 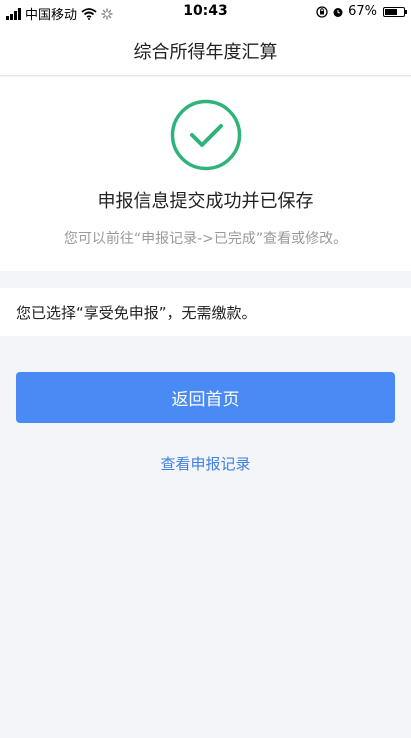 I want to click on result-title: 申报信息提交成功并已保存, so click(x=205, y=201).